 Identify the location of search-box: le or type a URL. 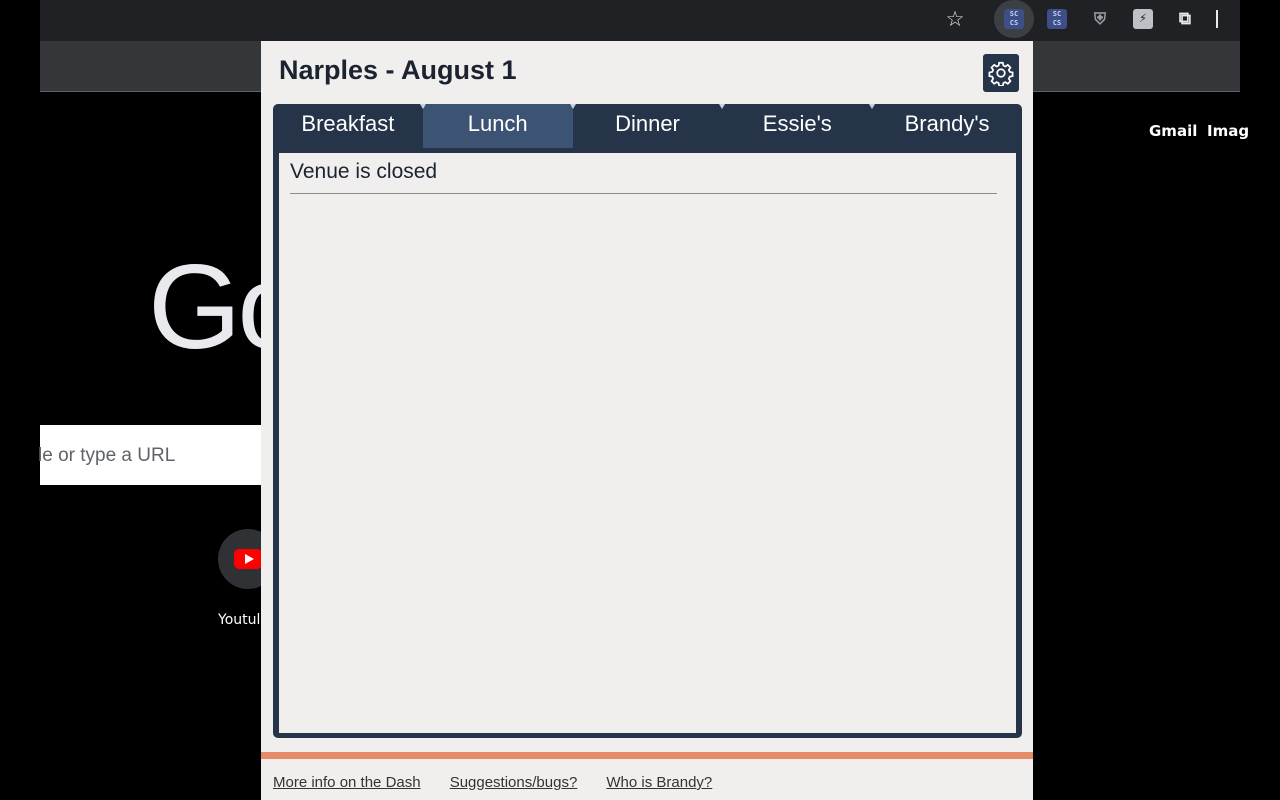
(164, 455).